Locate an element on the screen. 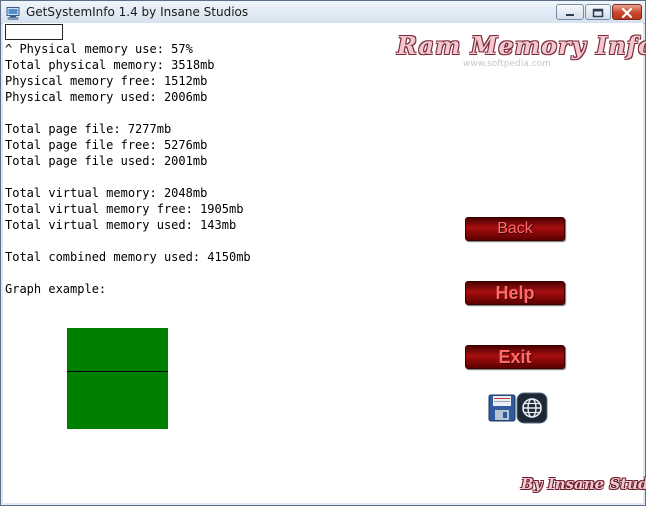 The image size is (646, 506). watermark: www.softpedia.com is located at coordinates (507, 64).